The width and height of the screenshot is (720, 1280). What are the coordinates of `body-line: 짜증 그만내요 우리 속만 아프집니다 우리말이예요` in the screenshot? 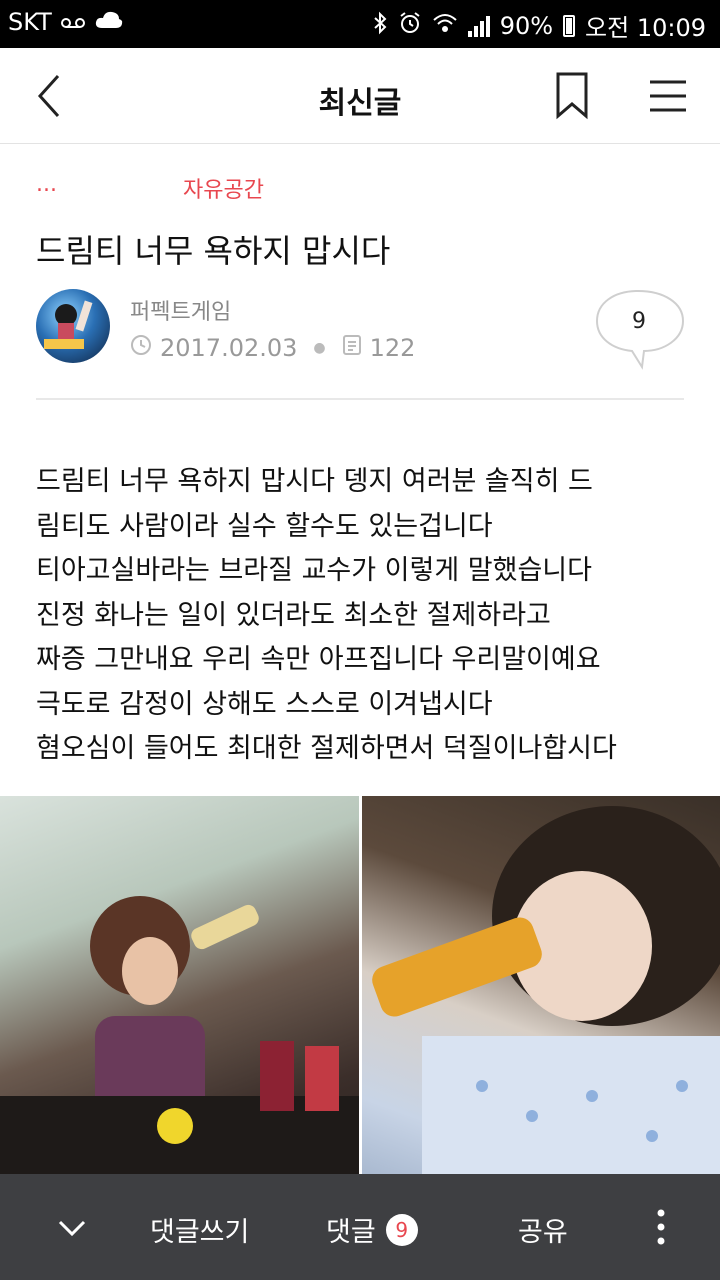 It's located at (318, 659).